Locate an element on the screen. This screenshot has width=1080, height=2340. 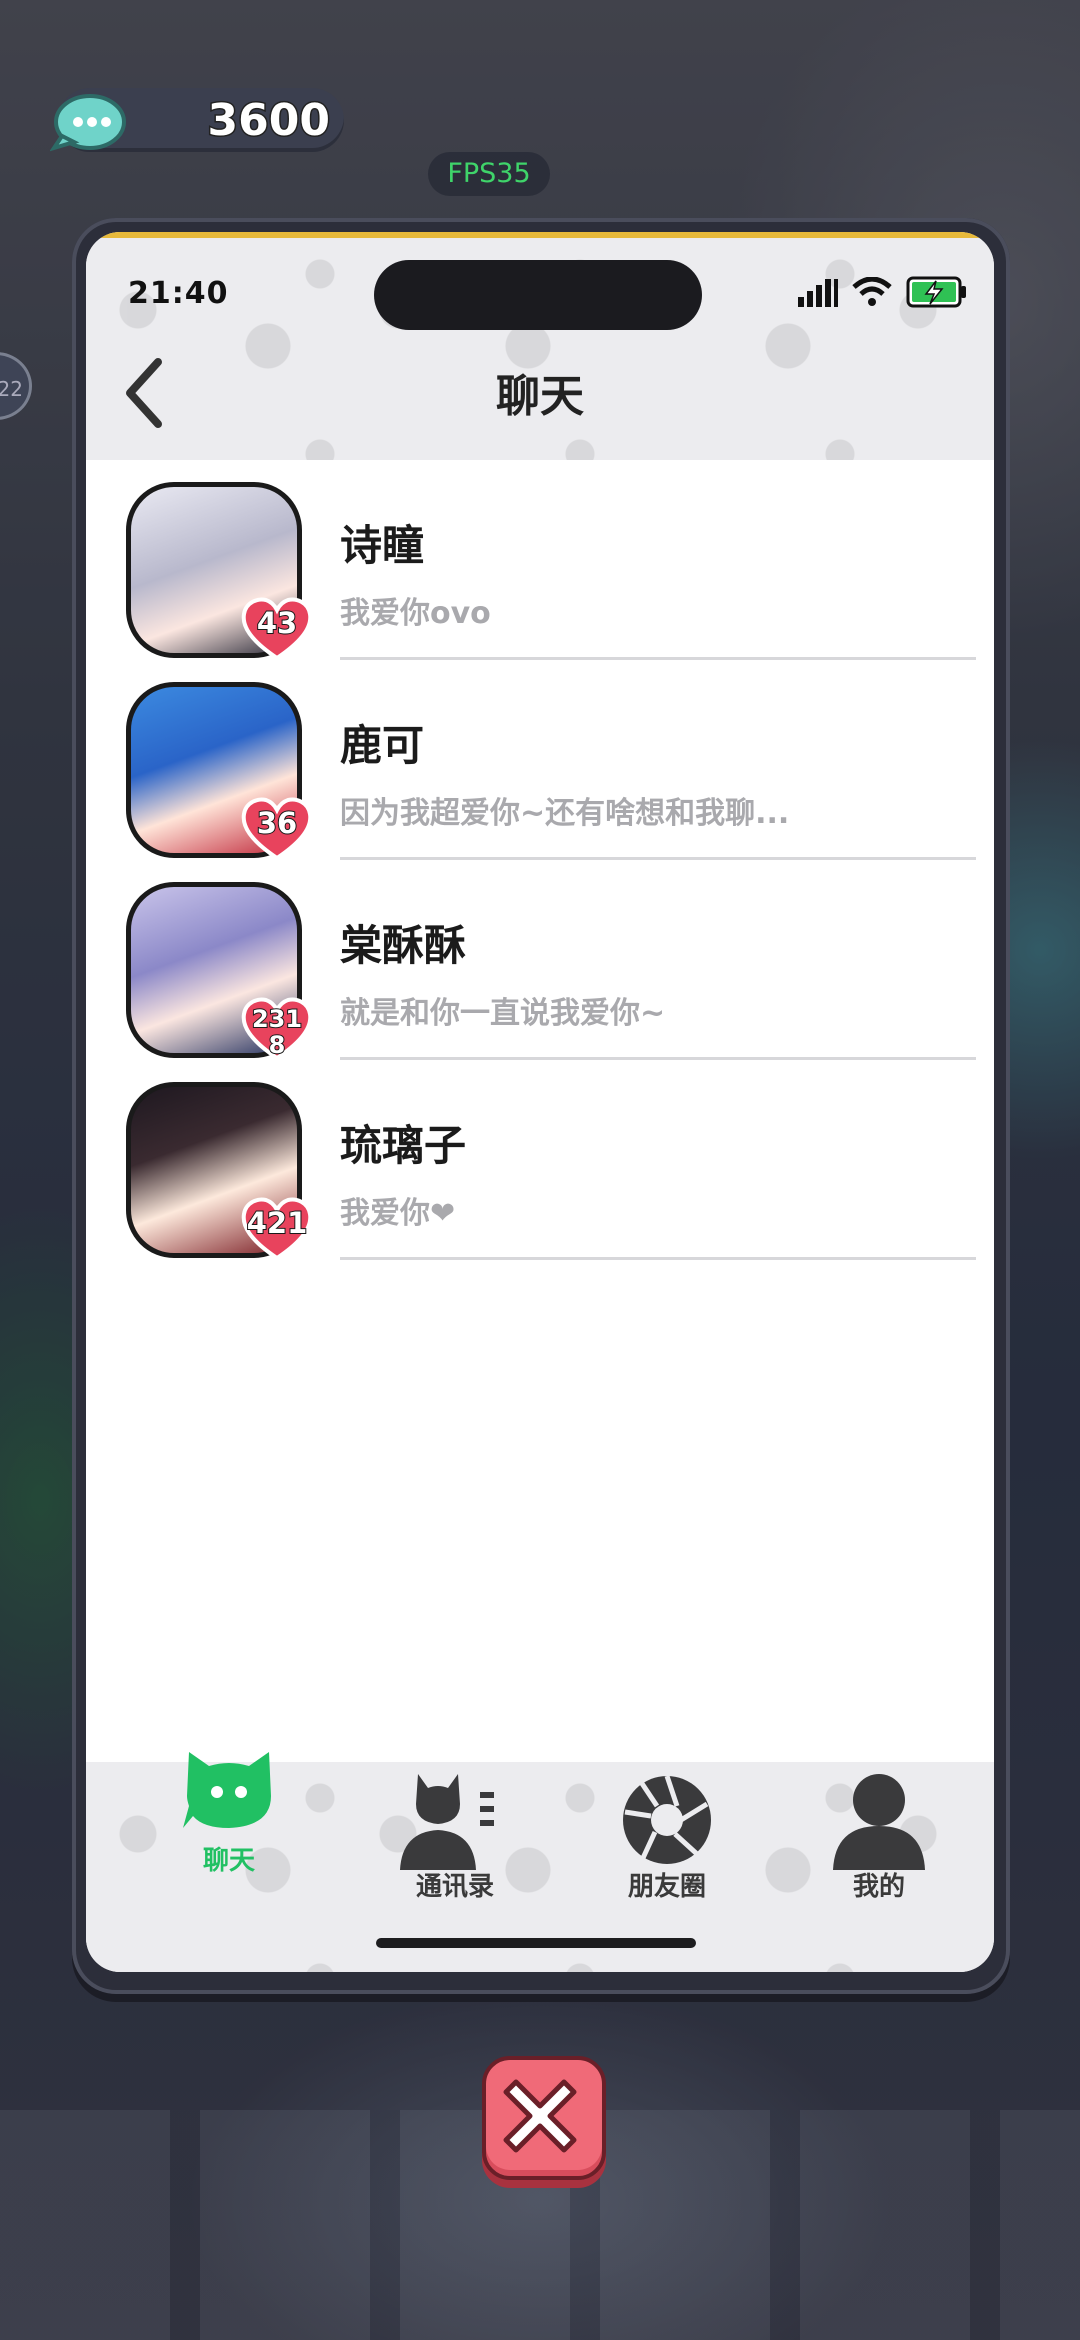
affection-heart: 43 is located at coordinates (277, 629).